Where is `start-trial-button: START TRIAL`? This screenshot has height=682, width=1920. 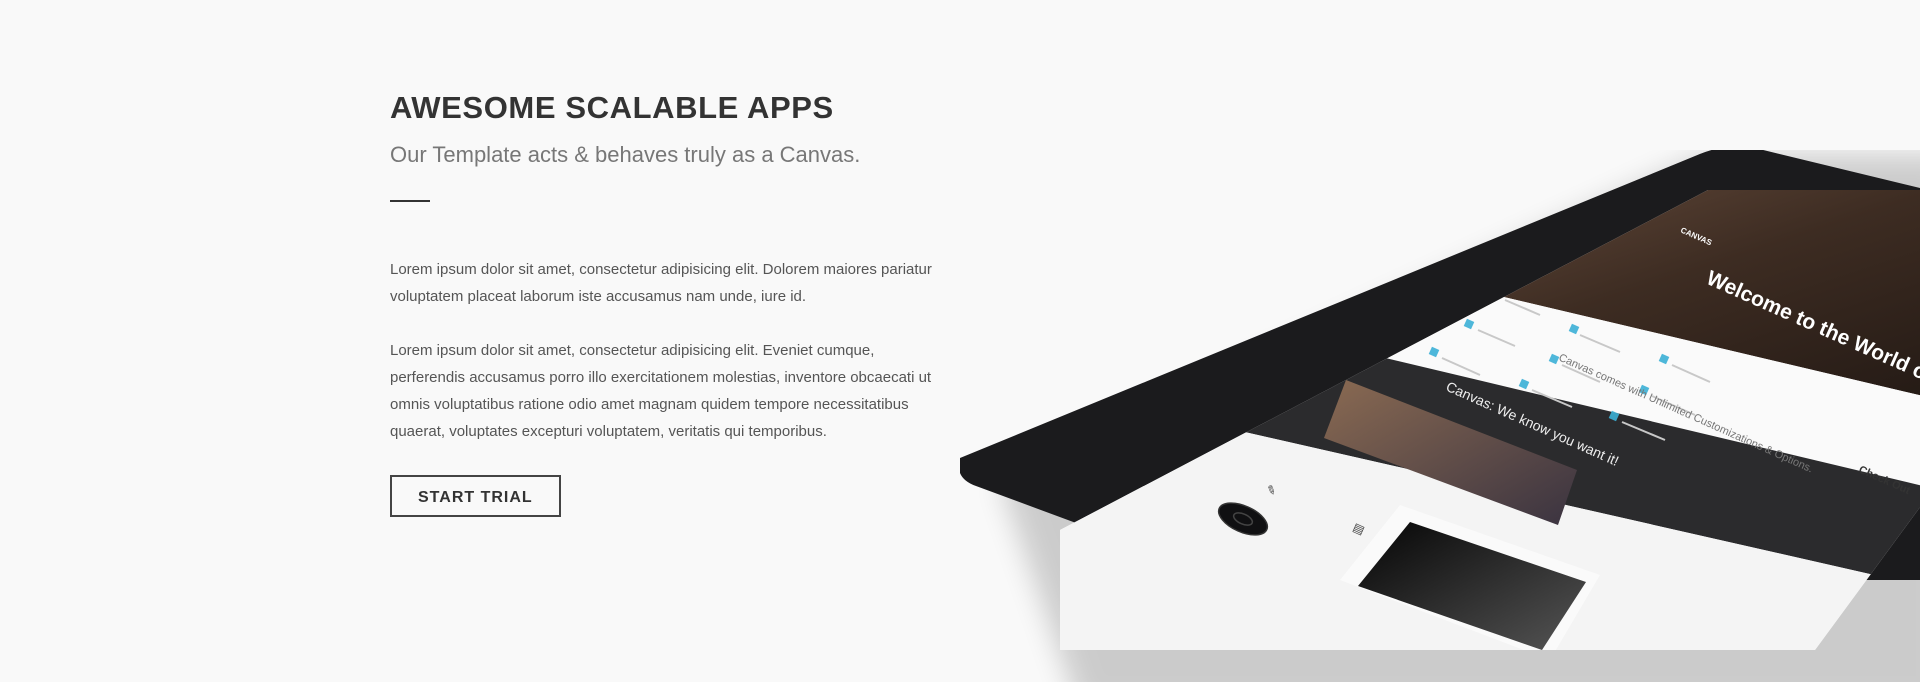 start-trial-button: START TRIAL is located at coordinates (475, 496).